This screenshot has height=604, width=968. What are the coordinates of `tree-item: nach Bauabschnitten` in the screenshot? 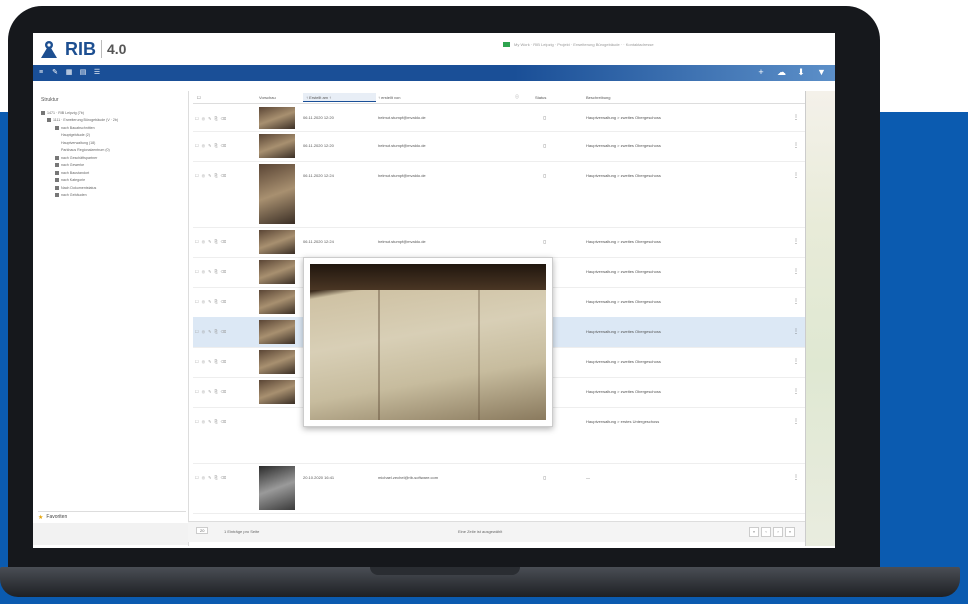 It's located at (113, 128).